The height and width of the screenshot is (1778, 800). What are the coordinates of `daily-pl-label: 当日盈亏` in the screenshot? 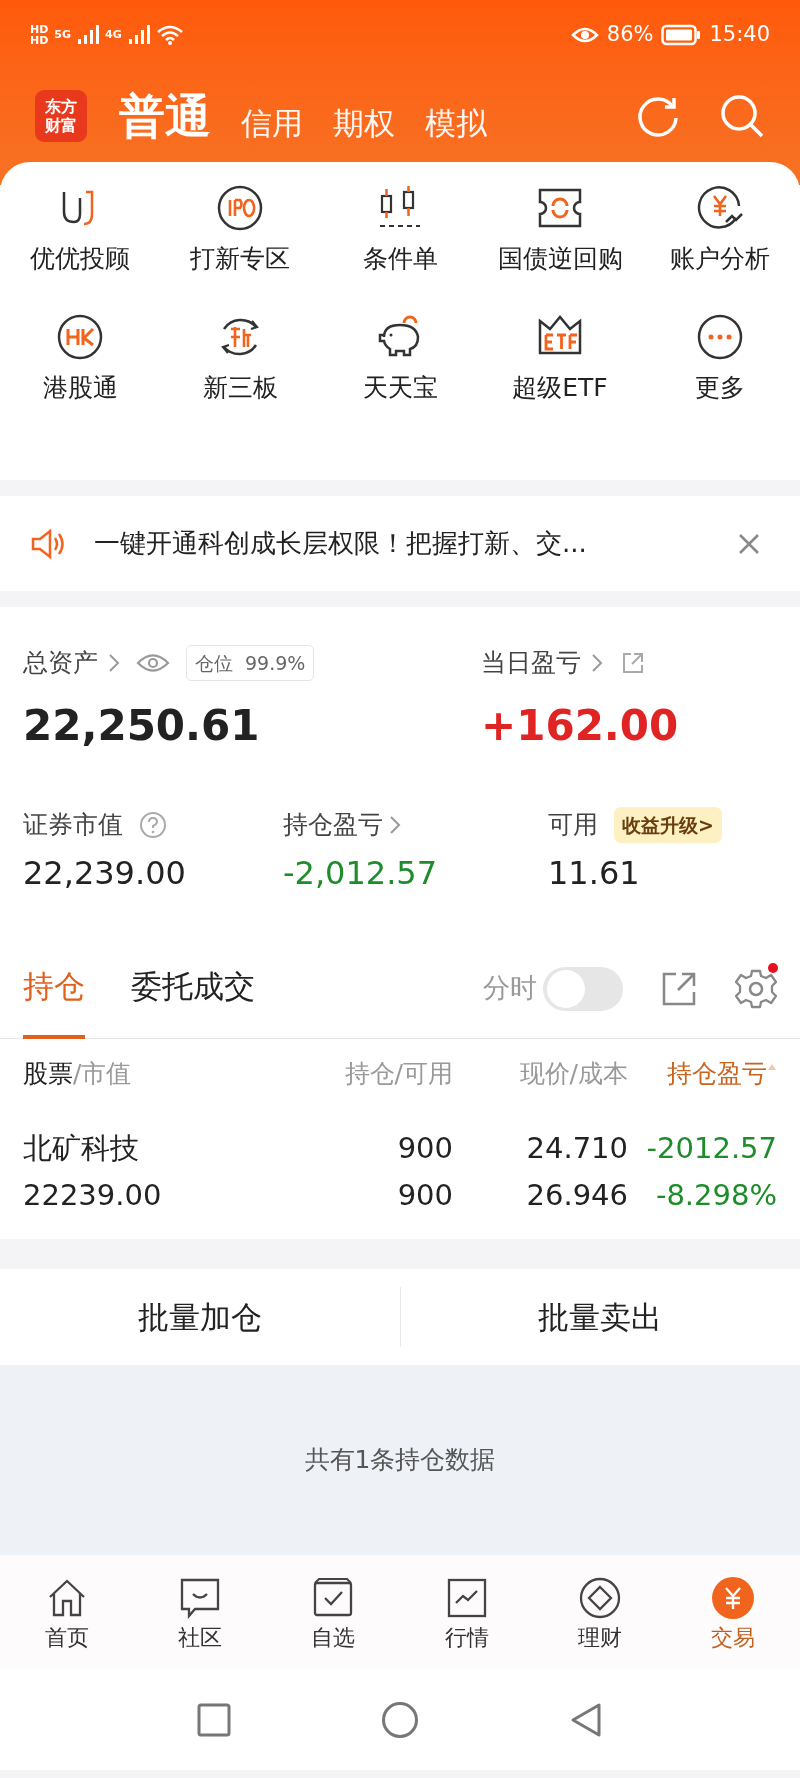 It's located at (531, 663).